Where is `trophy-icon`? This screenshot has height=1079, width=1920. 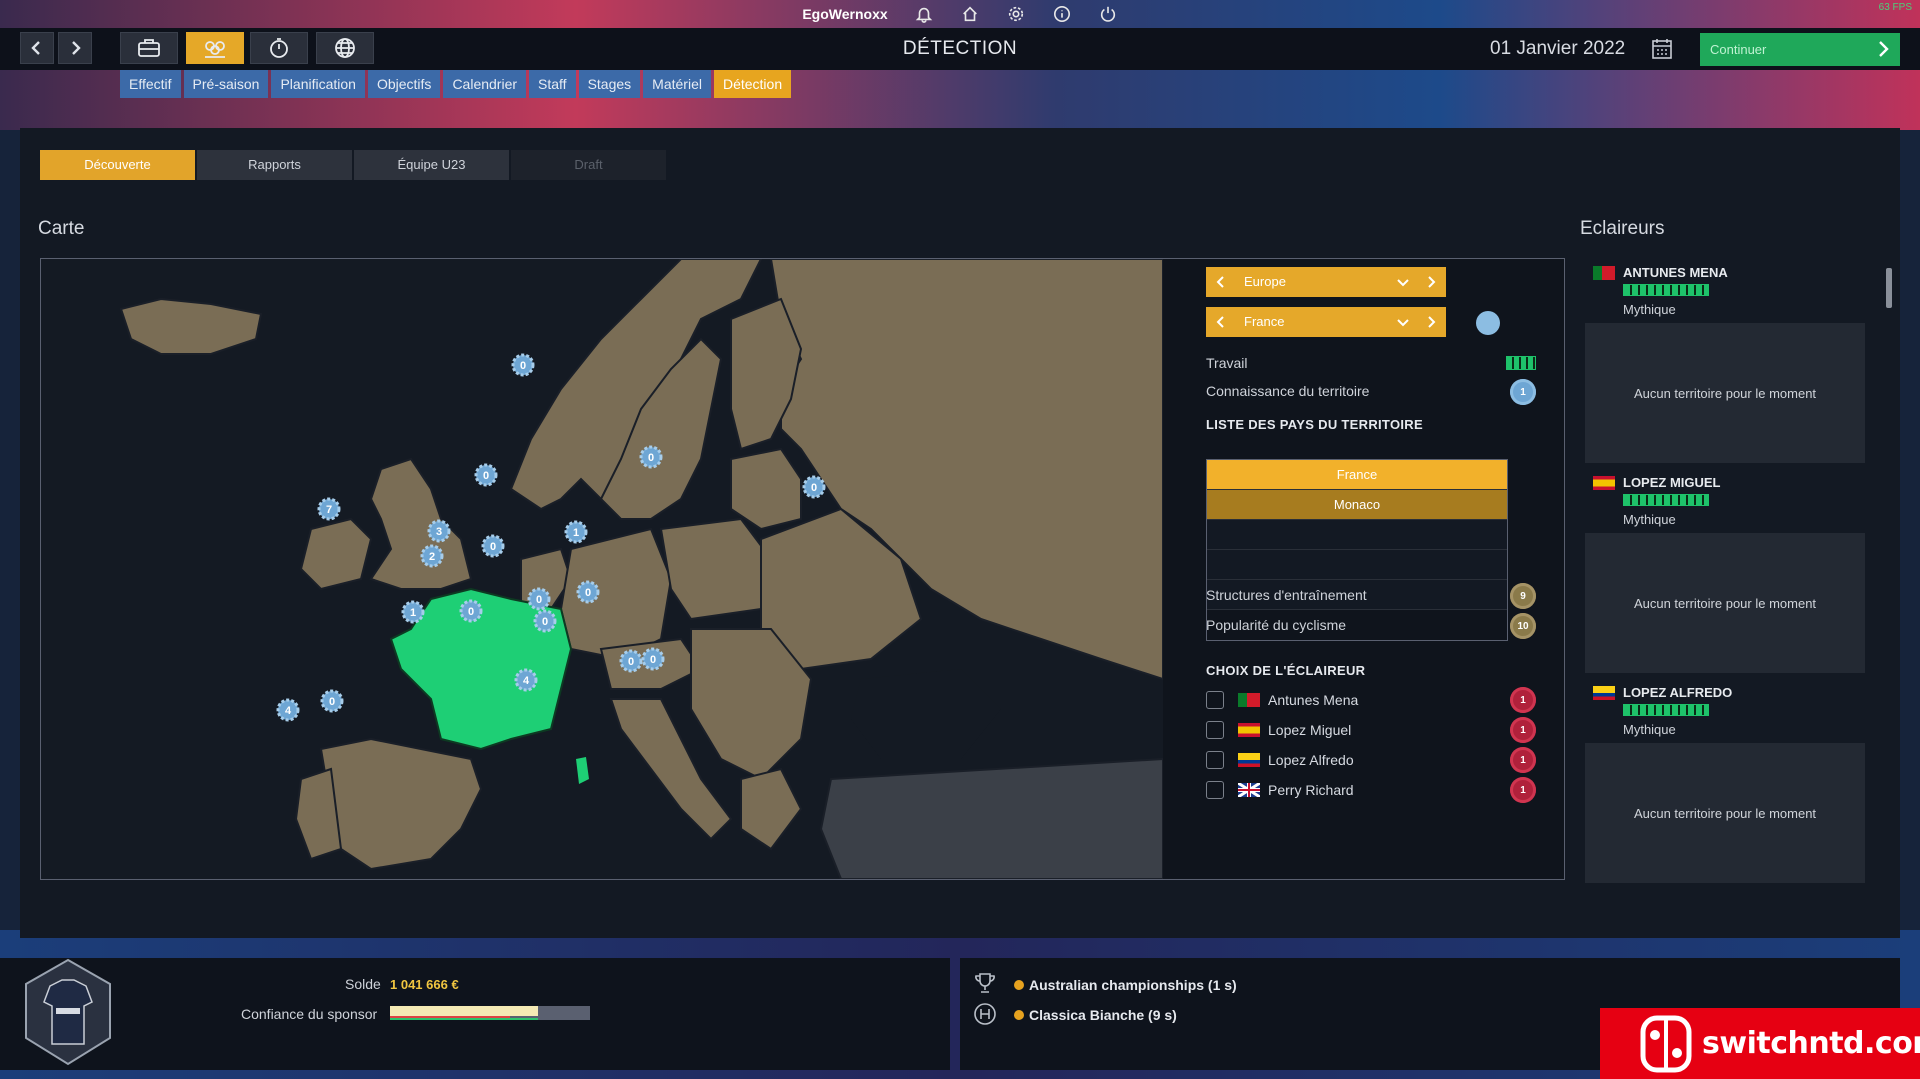 trophy-icon is located at coordinates (985, 983).